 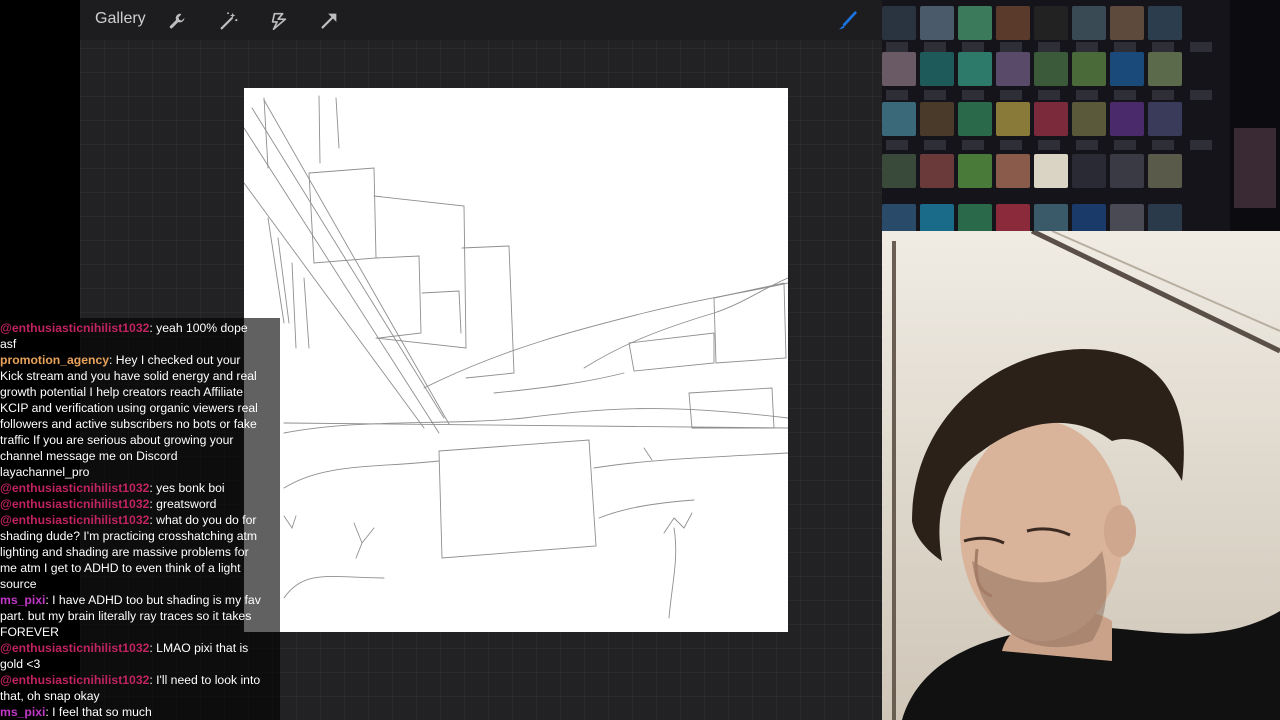 I want to click on preview-image, so click(x=1255, y=168).